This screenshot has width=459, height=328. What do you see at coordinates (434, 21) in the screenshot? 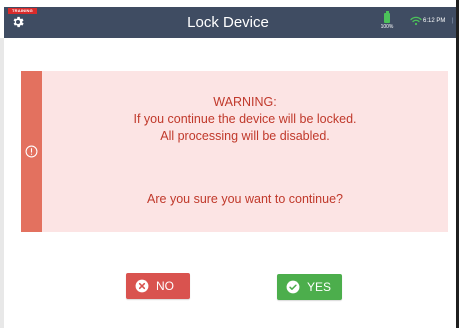
I see `clock-time: 6:12 PM` at bounding box center [434, 21].